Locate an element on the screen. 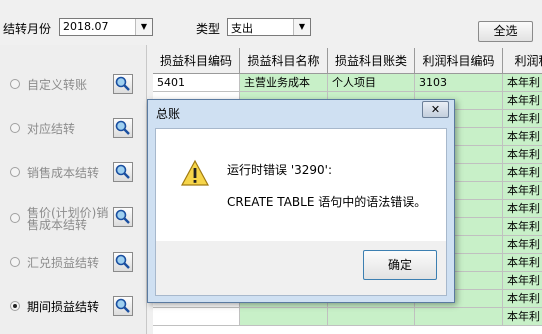 This screenshot has width=542, height=334. error-code-text: 运行时错误 '3290': is located at coordinates (279, 170).